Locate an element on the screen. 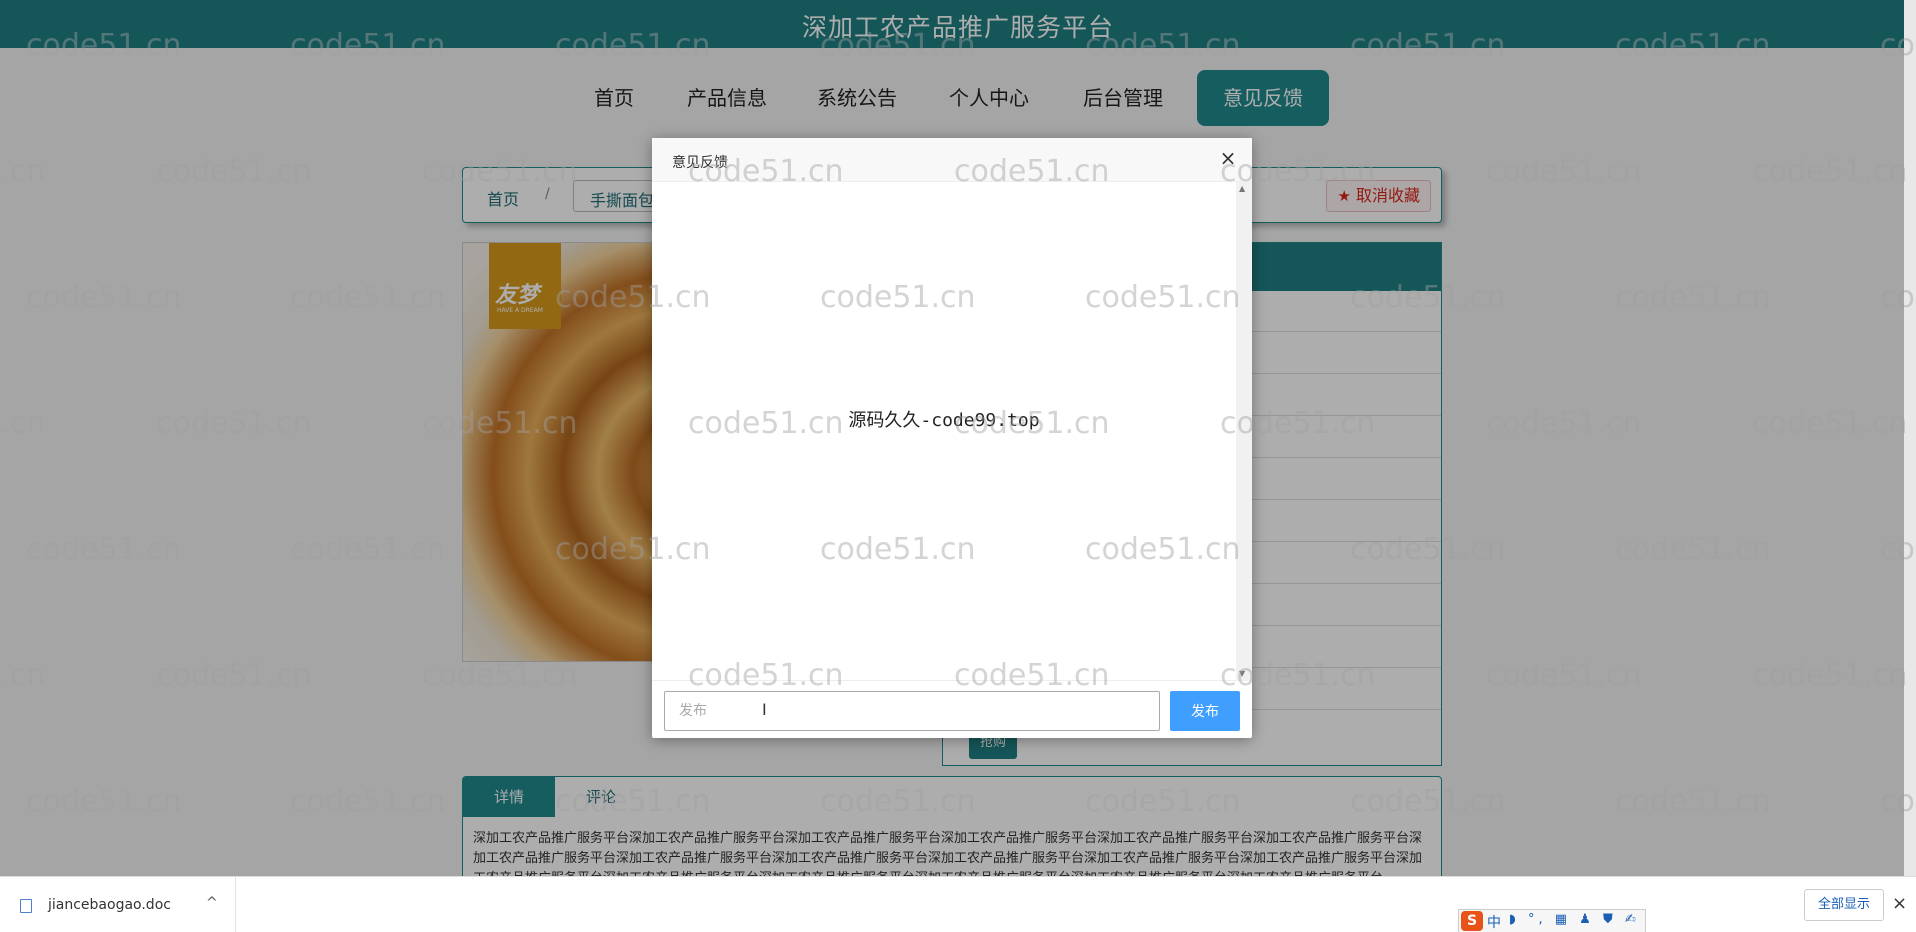 This screenshot has height=932, width=1916. scroll-up-arrow-icon: ▲ is located at coordinates (1242, 188).